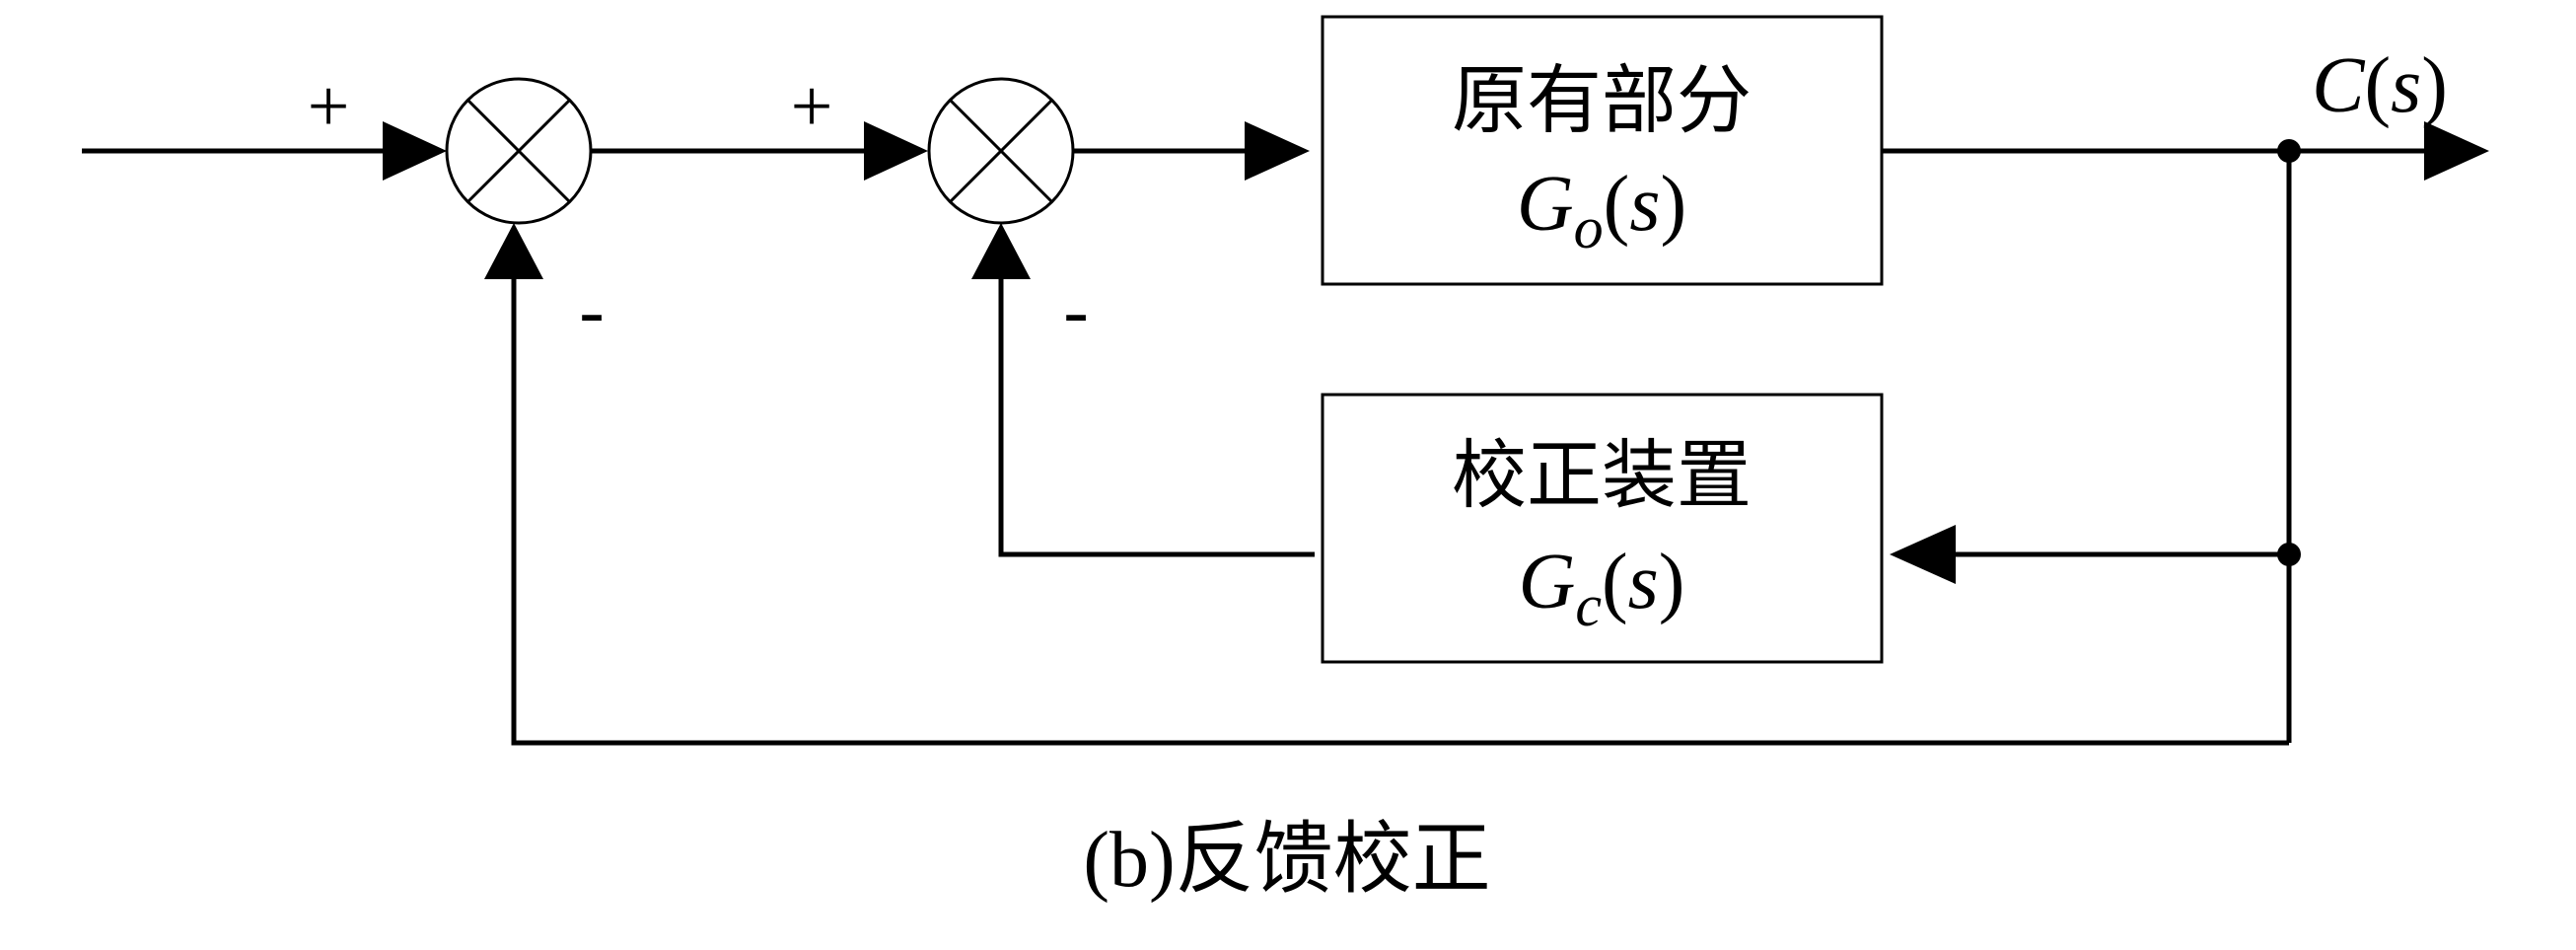 The height and width of the screenshot is (950, 2576). I want to click on sum1-plus-sign: +, so click(329, 106).